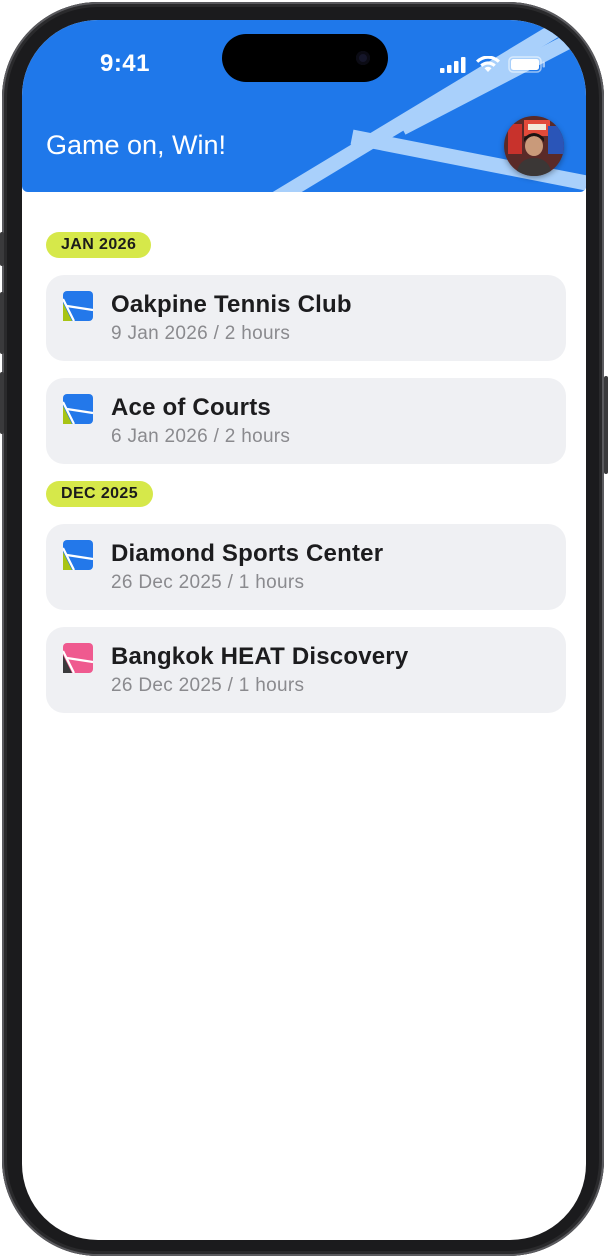 Image resolution: width=608 pixels, height=1260 pixels. What do you see at coordinates (99, 245) in the screenshot?
I see `month-badge: JAN 2026` at bounding box center [99, 245].